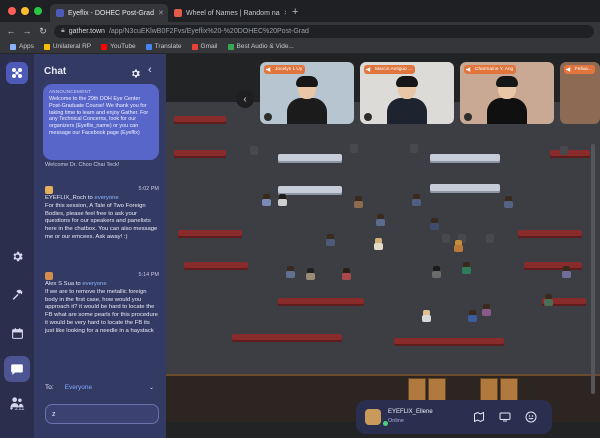 This screenshot has width=600, height=438. What do you see at coordinates (150, 70) in the screenshot?
I see `collapse-chat-icon: ‹` at bounding box center [150, 70].